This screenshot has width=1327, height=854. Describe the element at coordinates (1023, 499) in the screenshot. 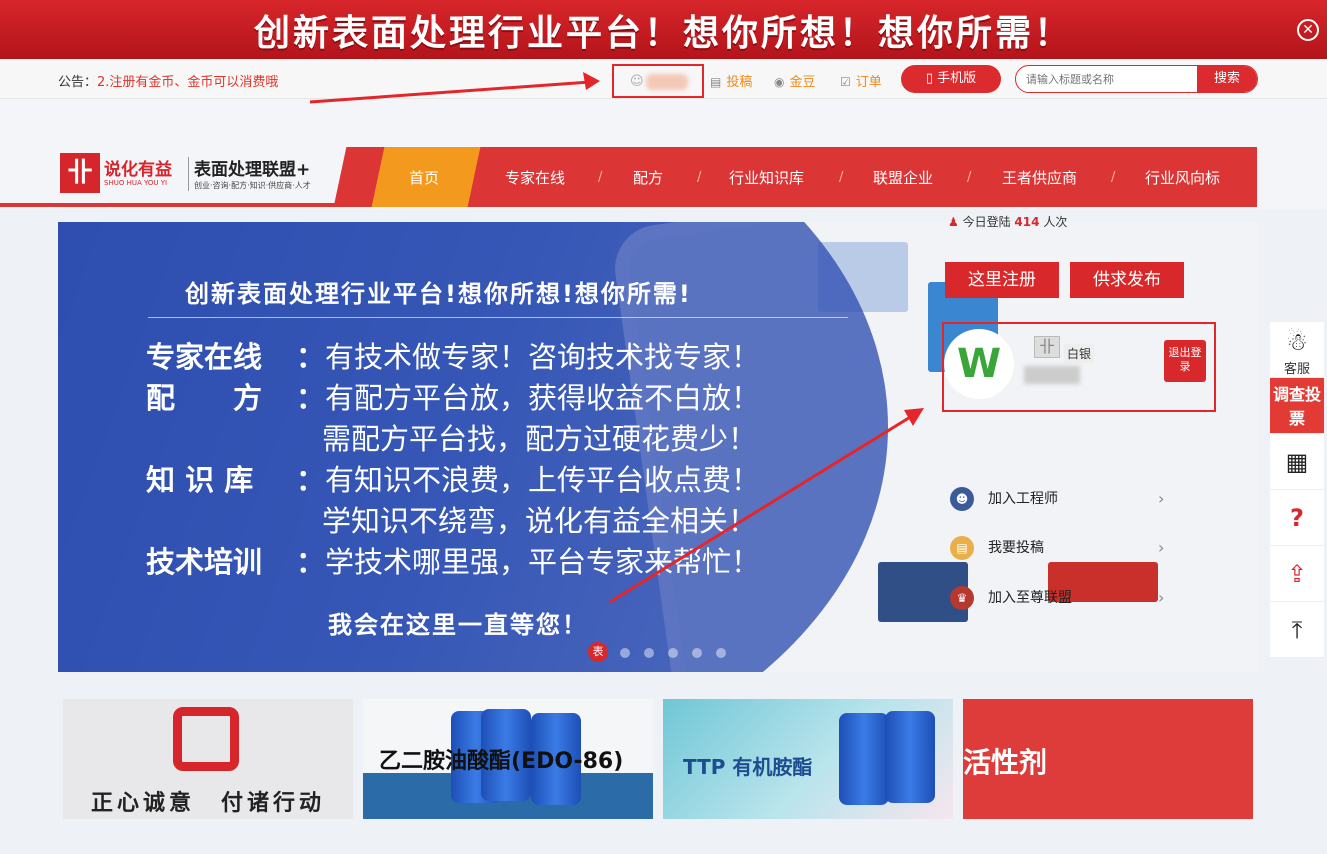

I see `join-engineer-label: 加入工程师` at that location.